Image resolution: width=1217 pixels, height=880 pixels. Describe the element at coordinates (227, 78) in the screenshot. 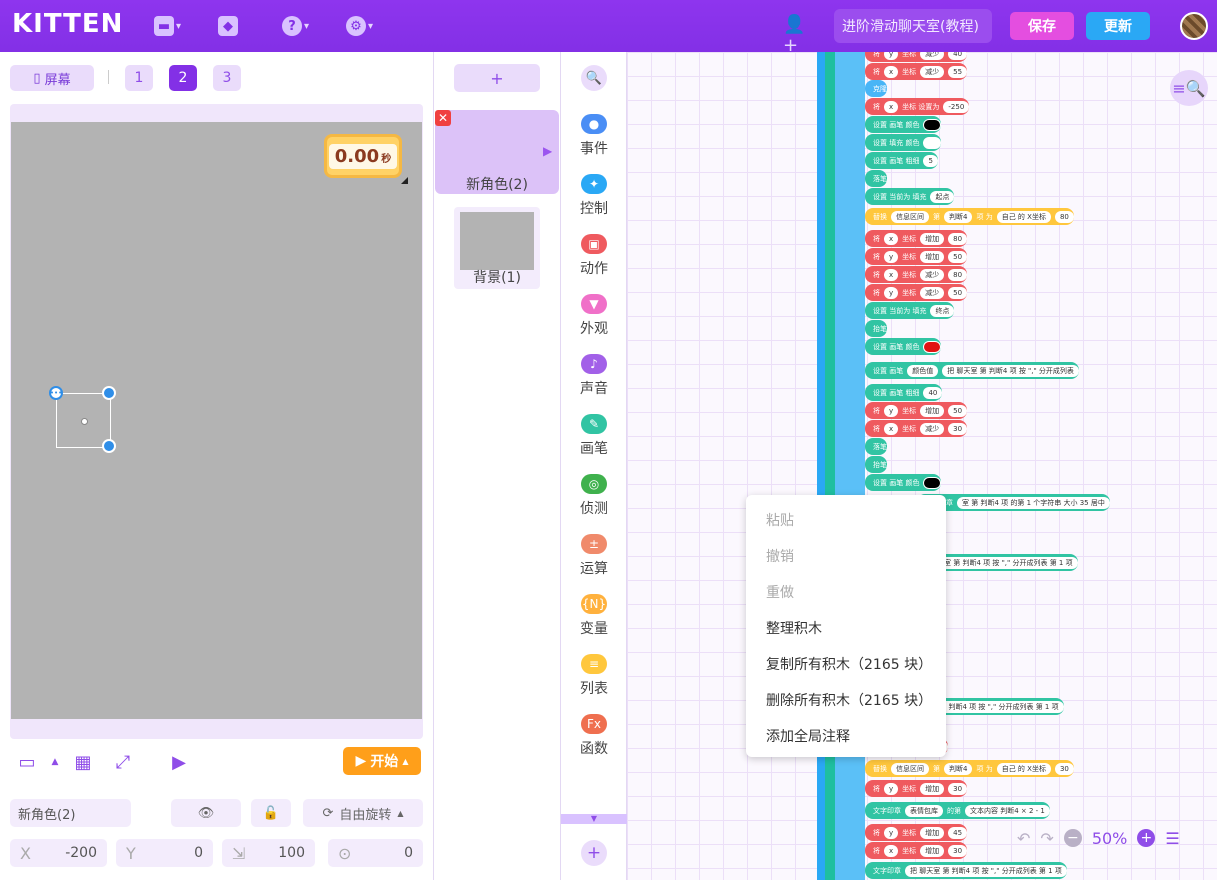

I see `page-tab-3: 3` at that location.